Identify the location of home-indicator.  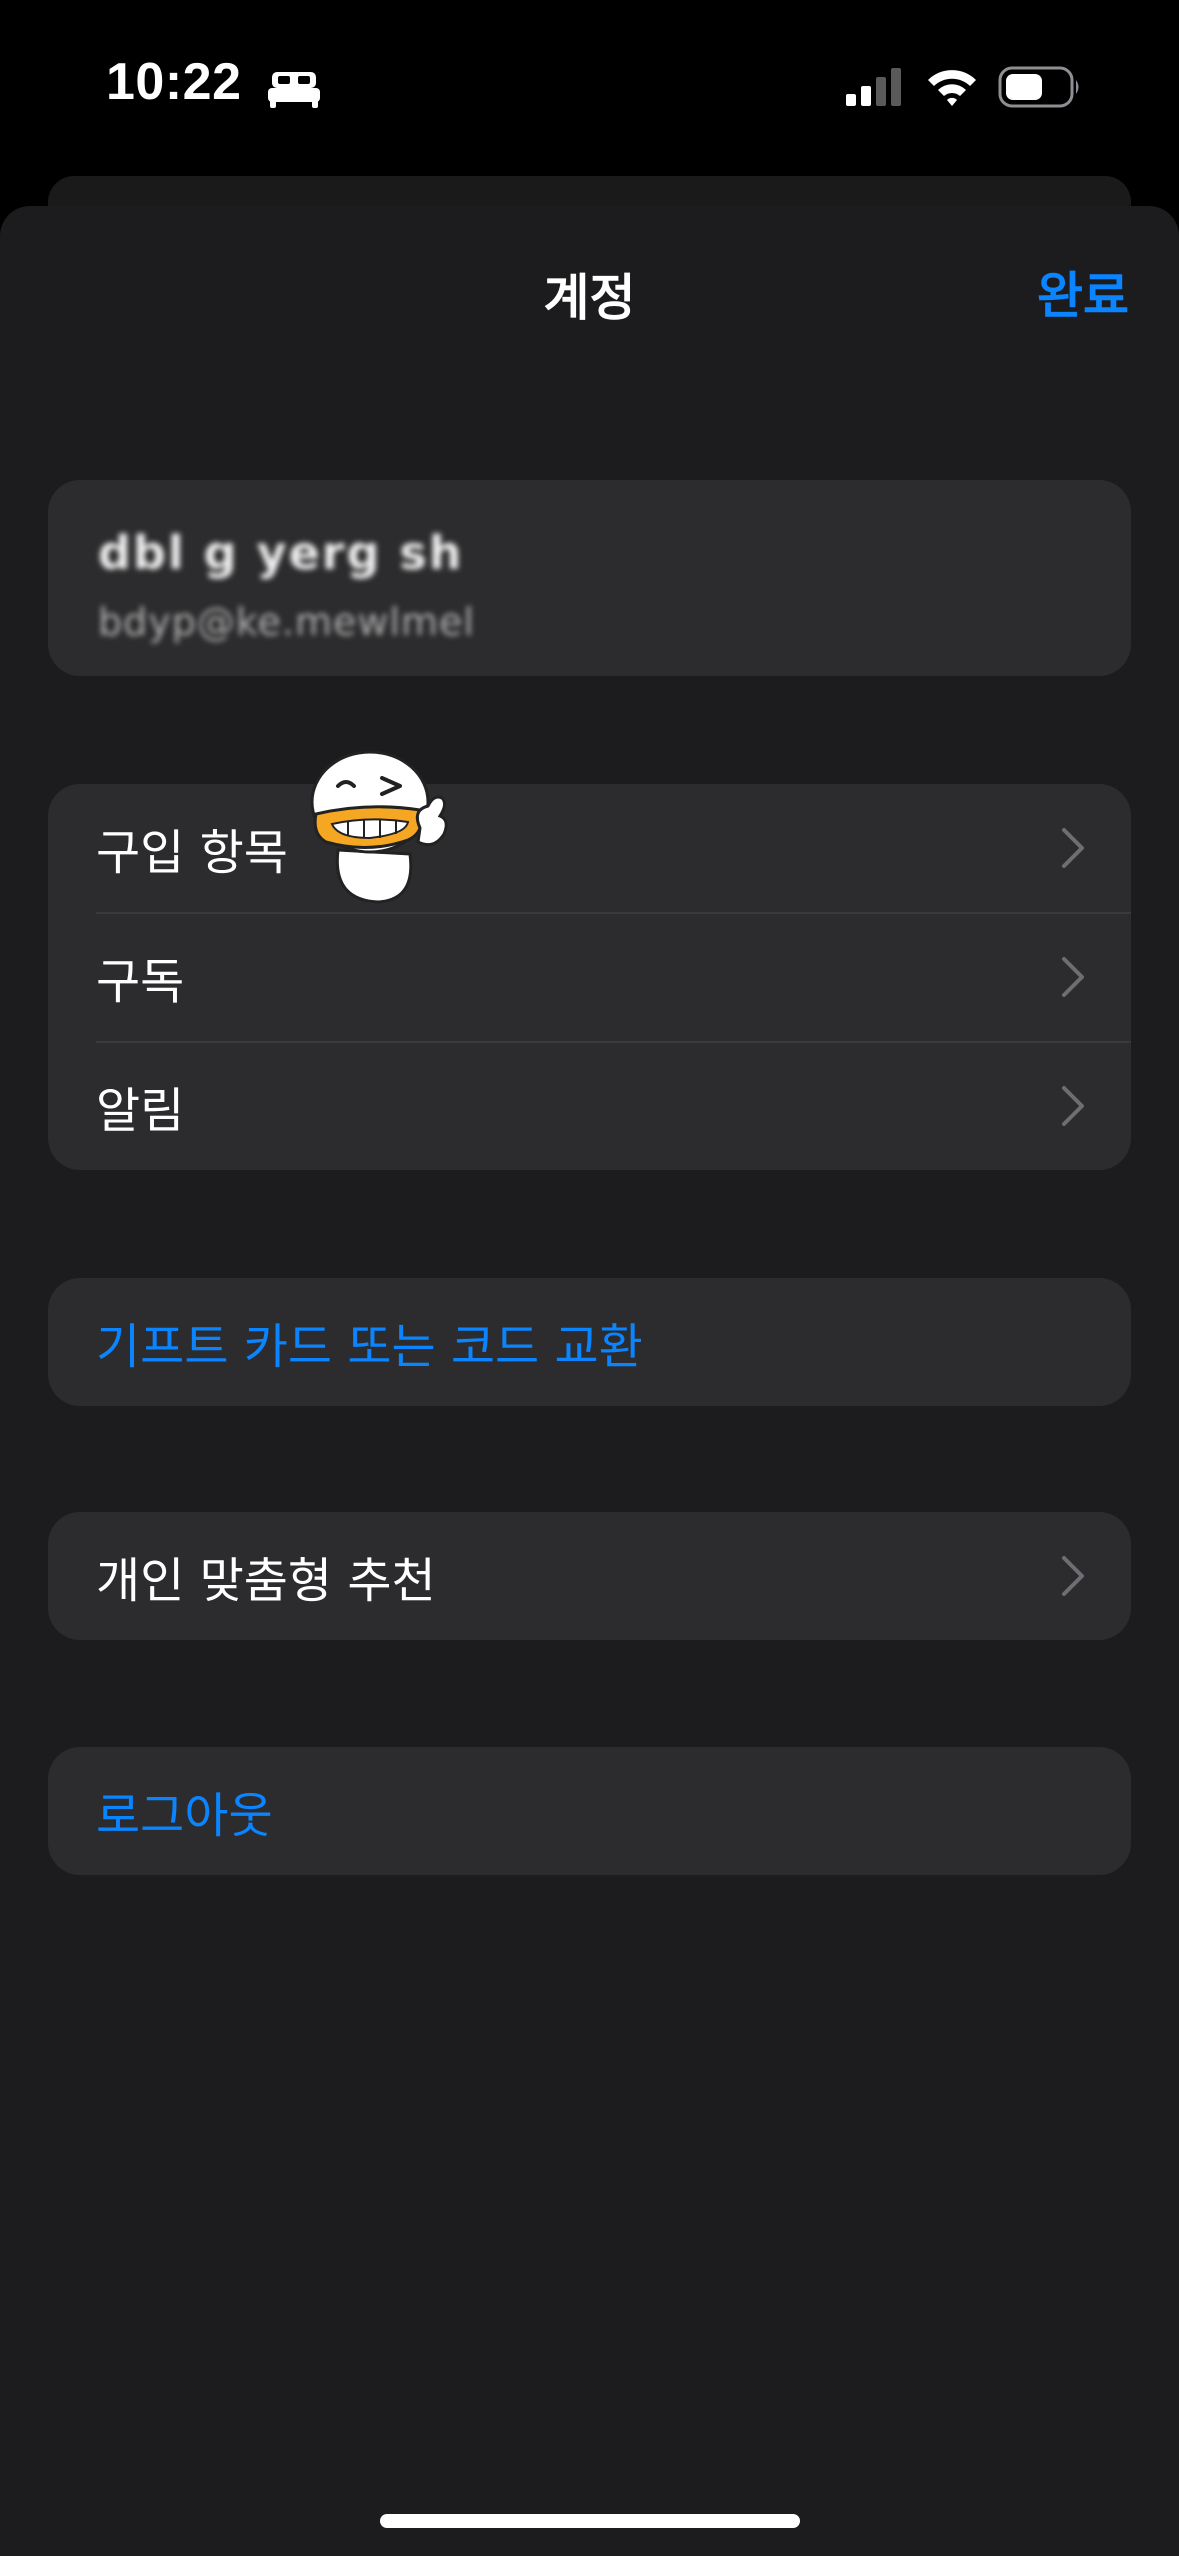
(590, 2521).